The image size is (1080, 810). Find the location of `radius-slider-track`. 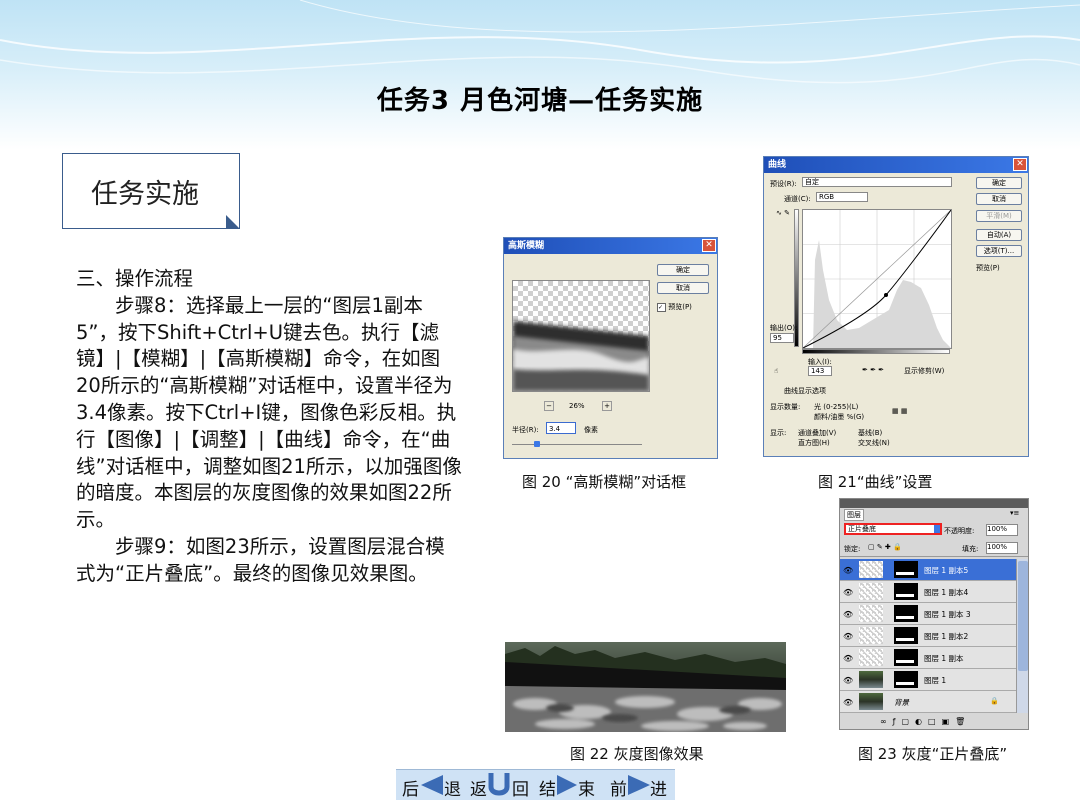

radius-slider-track is located at coordinates (577, 444).